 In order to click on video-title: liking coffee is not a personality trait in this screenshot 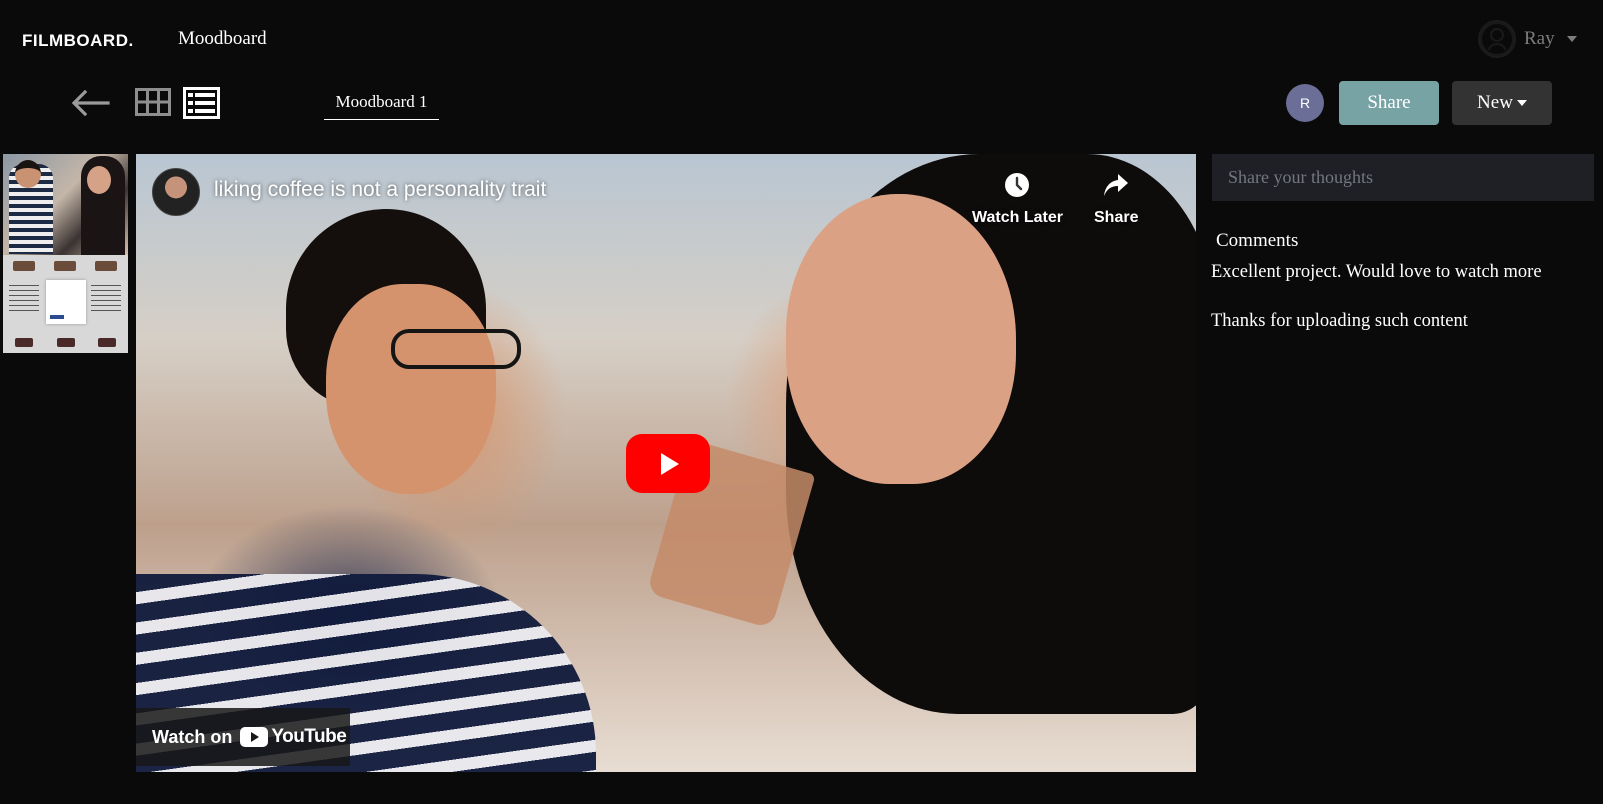, I will do `click(380, 190)`.